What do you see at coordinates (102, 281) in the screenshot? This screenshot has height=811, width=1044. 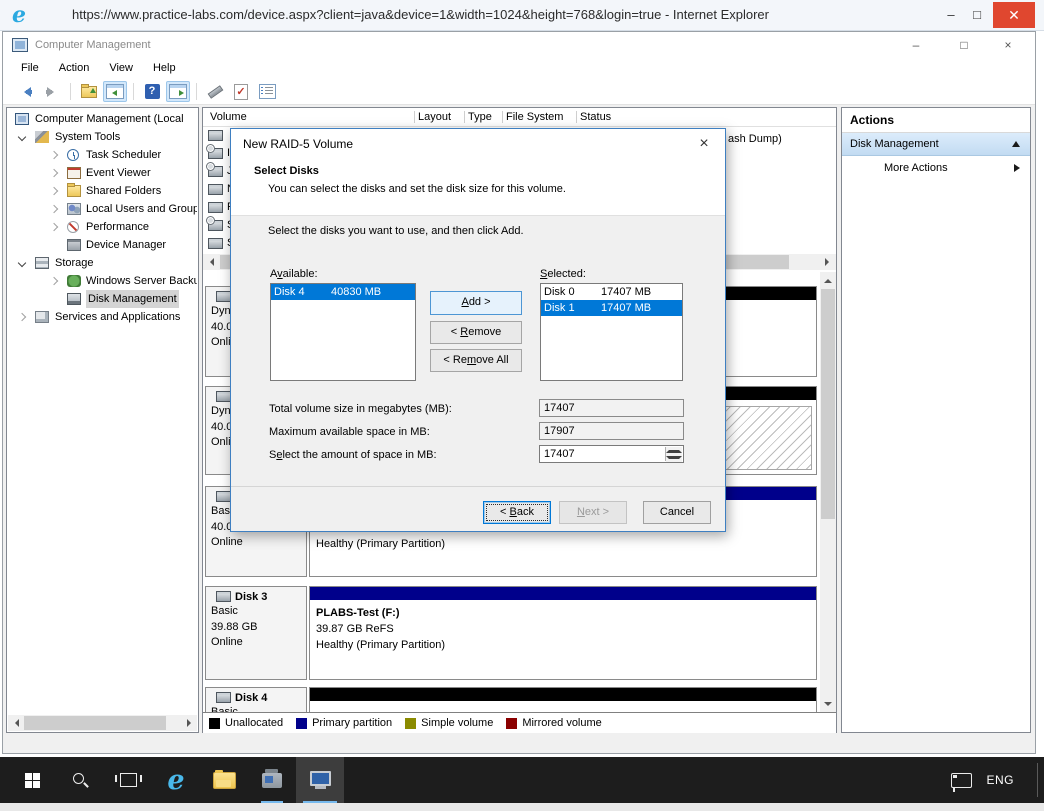 I see `tree-item-windows-server-backup: Windows Server Backup` at bounding box center [102, 281].